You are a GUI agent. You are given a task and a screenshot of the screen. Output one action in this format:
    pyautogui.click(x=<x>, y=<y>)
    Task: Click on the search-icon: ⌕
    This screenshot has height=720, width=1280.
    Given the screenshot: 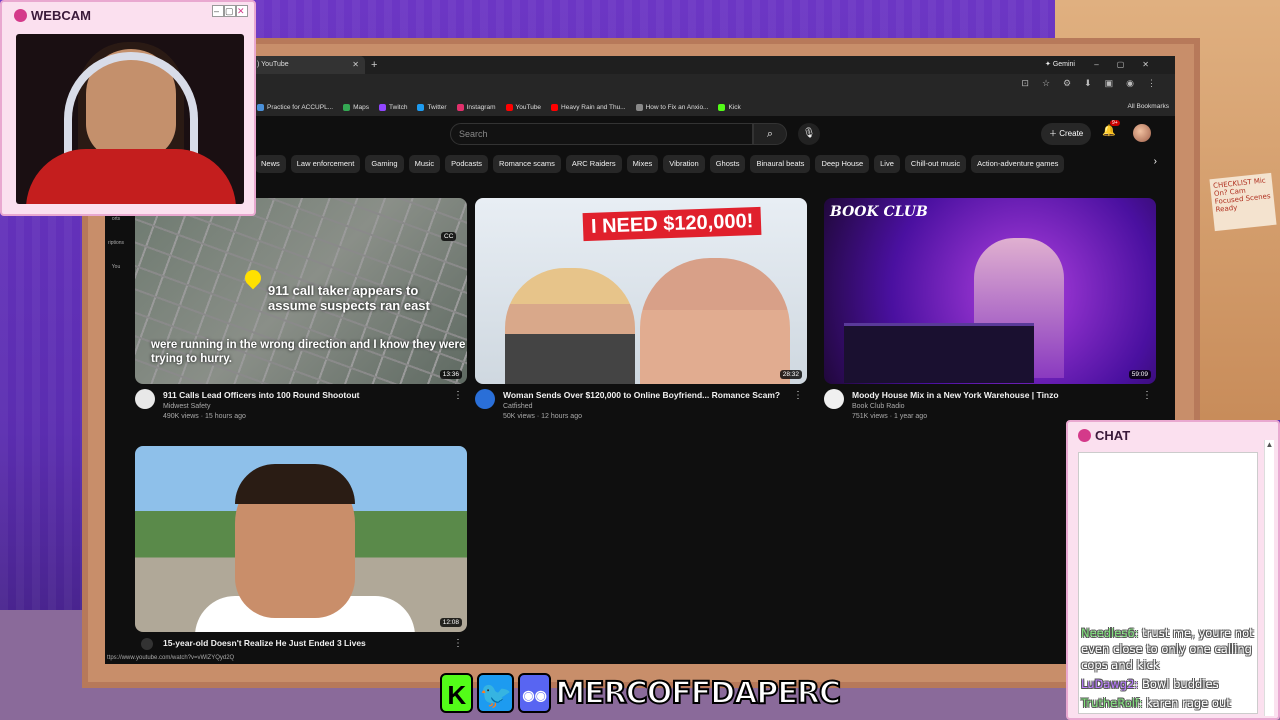 What is the action you would take?
    pyautogui.click(x=770, y=134)
    